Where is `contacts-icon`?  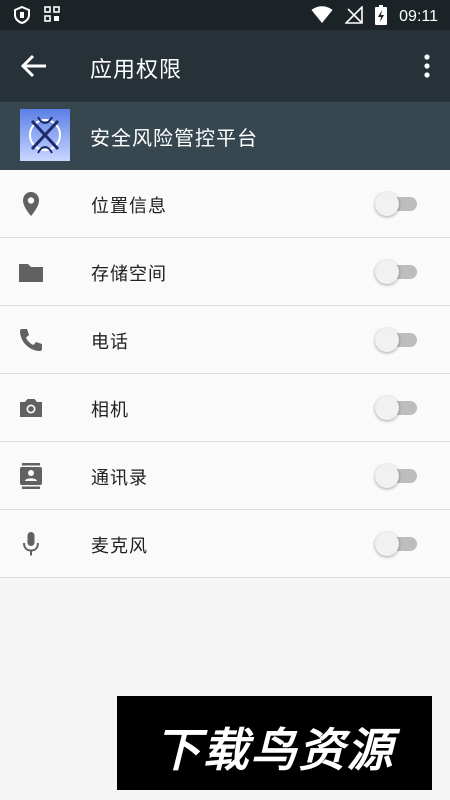
contacts-icon is located at coordinates (31, 476).